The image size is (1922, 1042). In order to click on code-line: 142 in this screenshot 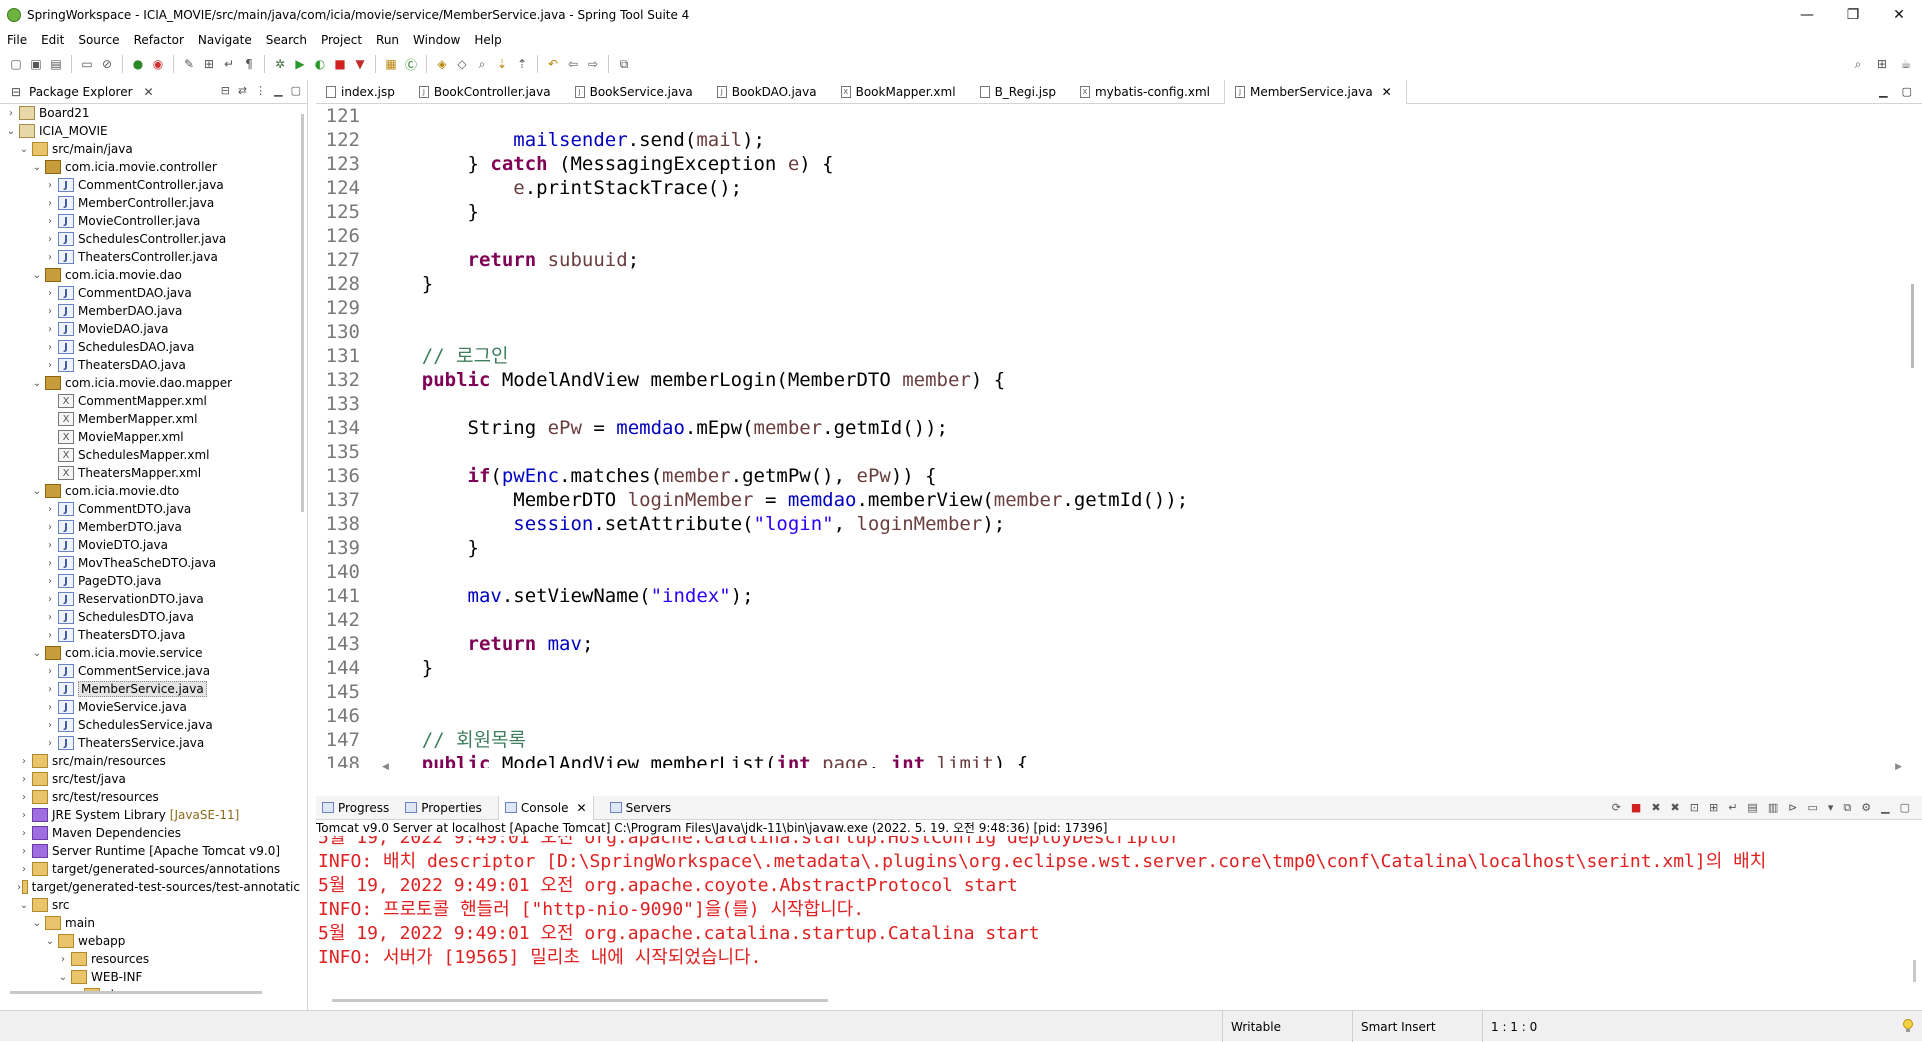, I will do `click(1111, 620)`.